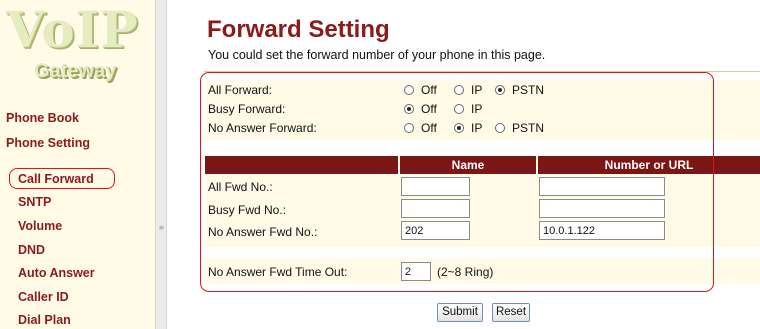  I want to click on sidebar-item-dial-plan: Dial Plan, so click(44, 320).